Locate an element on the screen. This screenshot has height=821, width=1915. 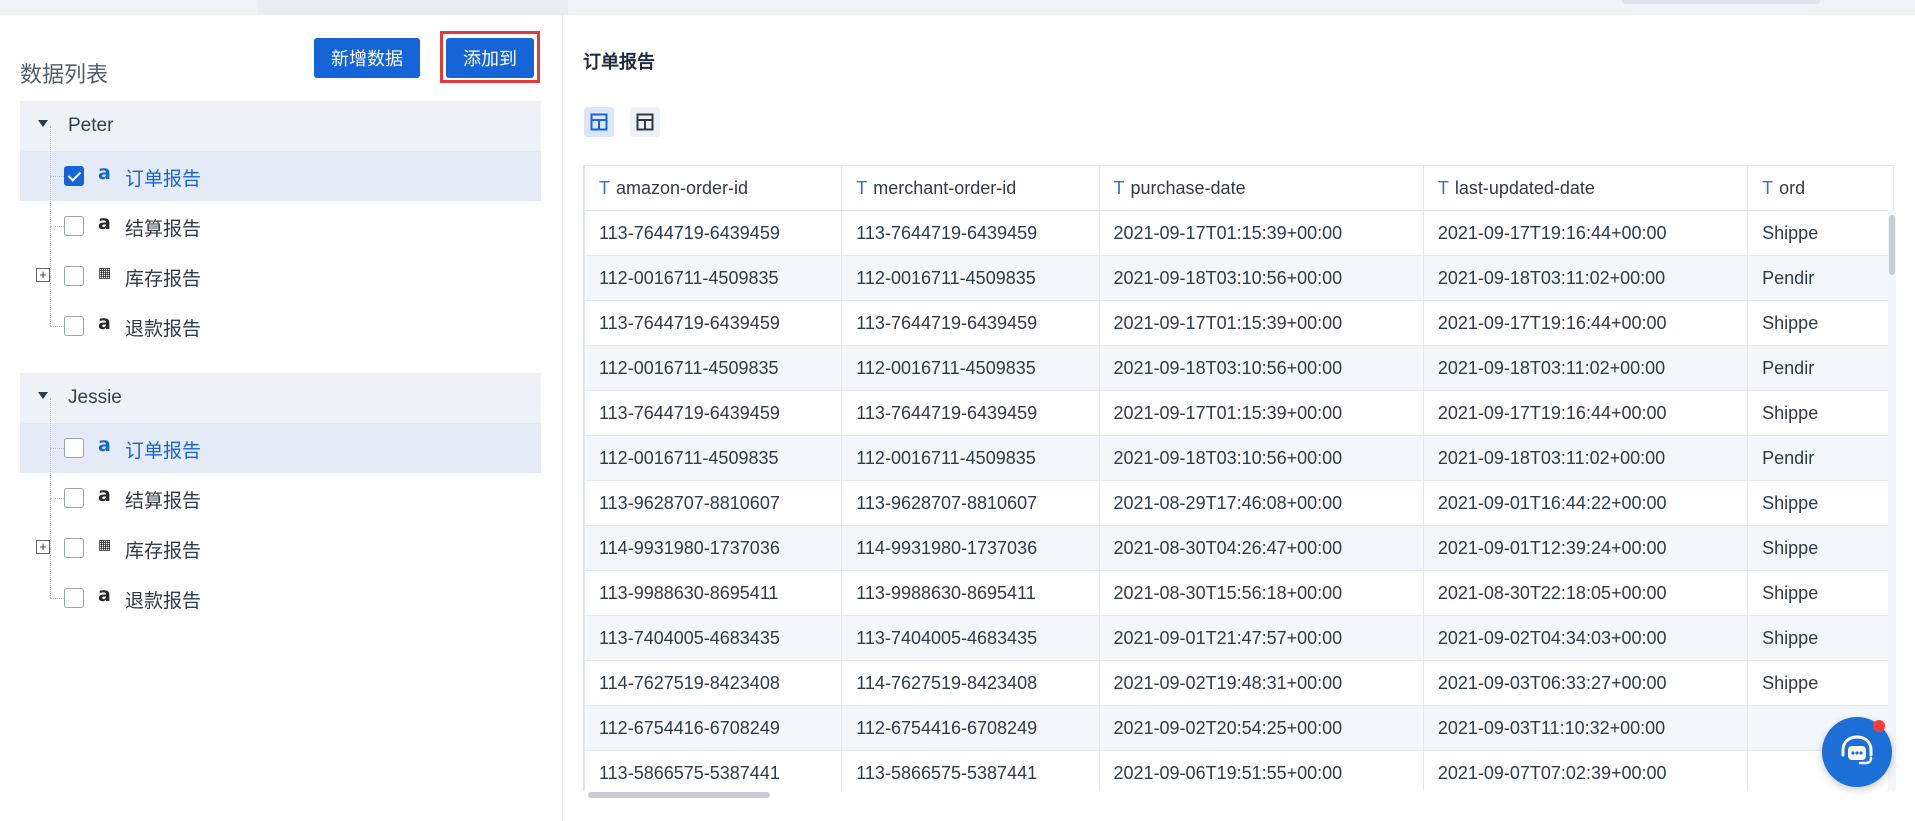
table-view-icon is located at coordinates (599, 122).